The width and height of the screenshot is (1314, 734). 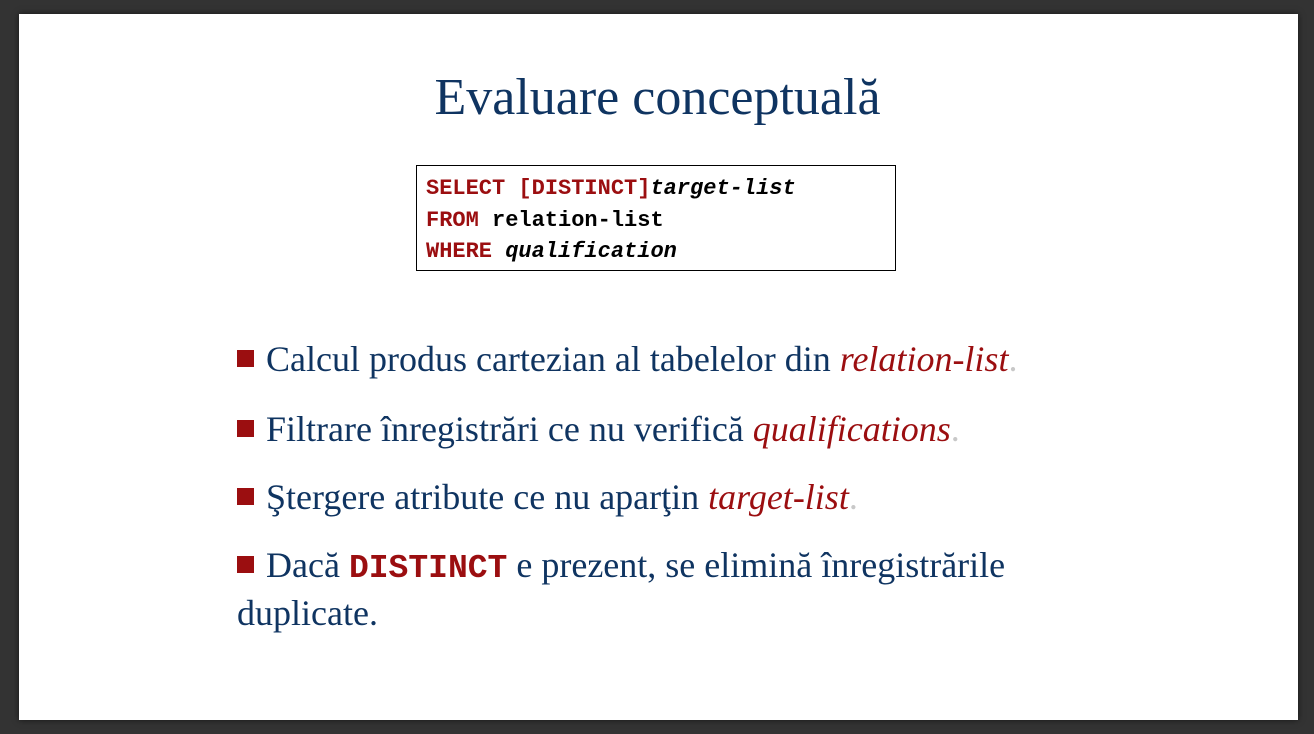 I want to click on bullet-emphasis: qualifications, so click(x=851, y=429).